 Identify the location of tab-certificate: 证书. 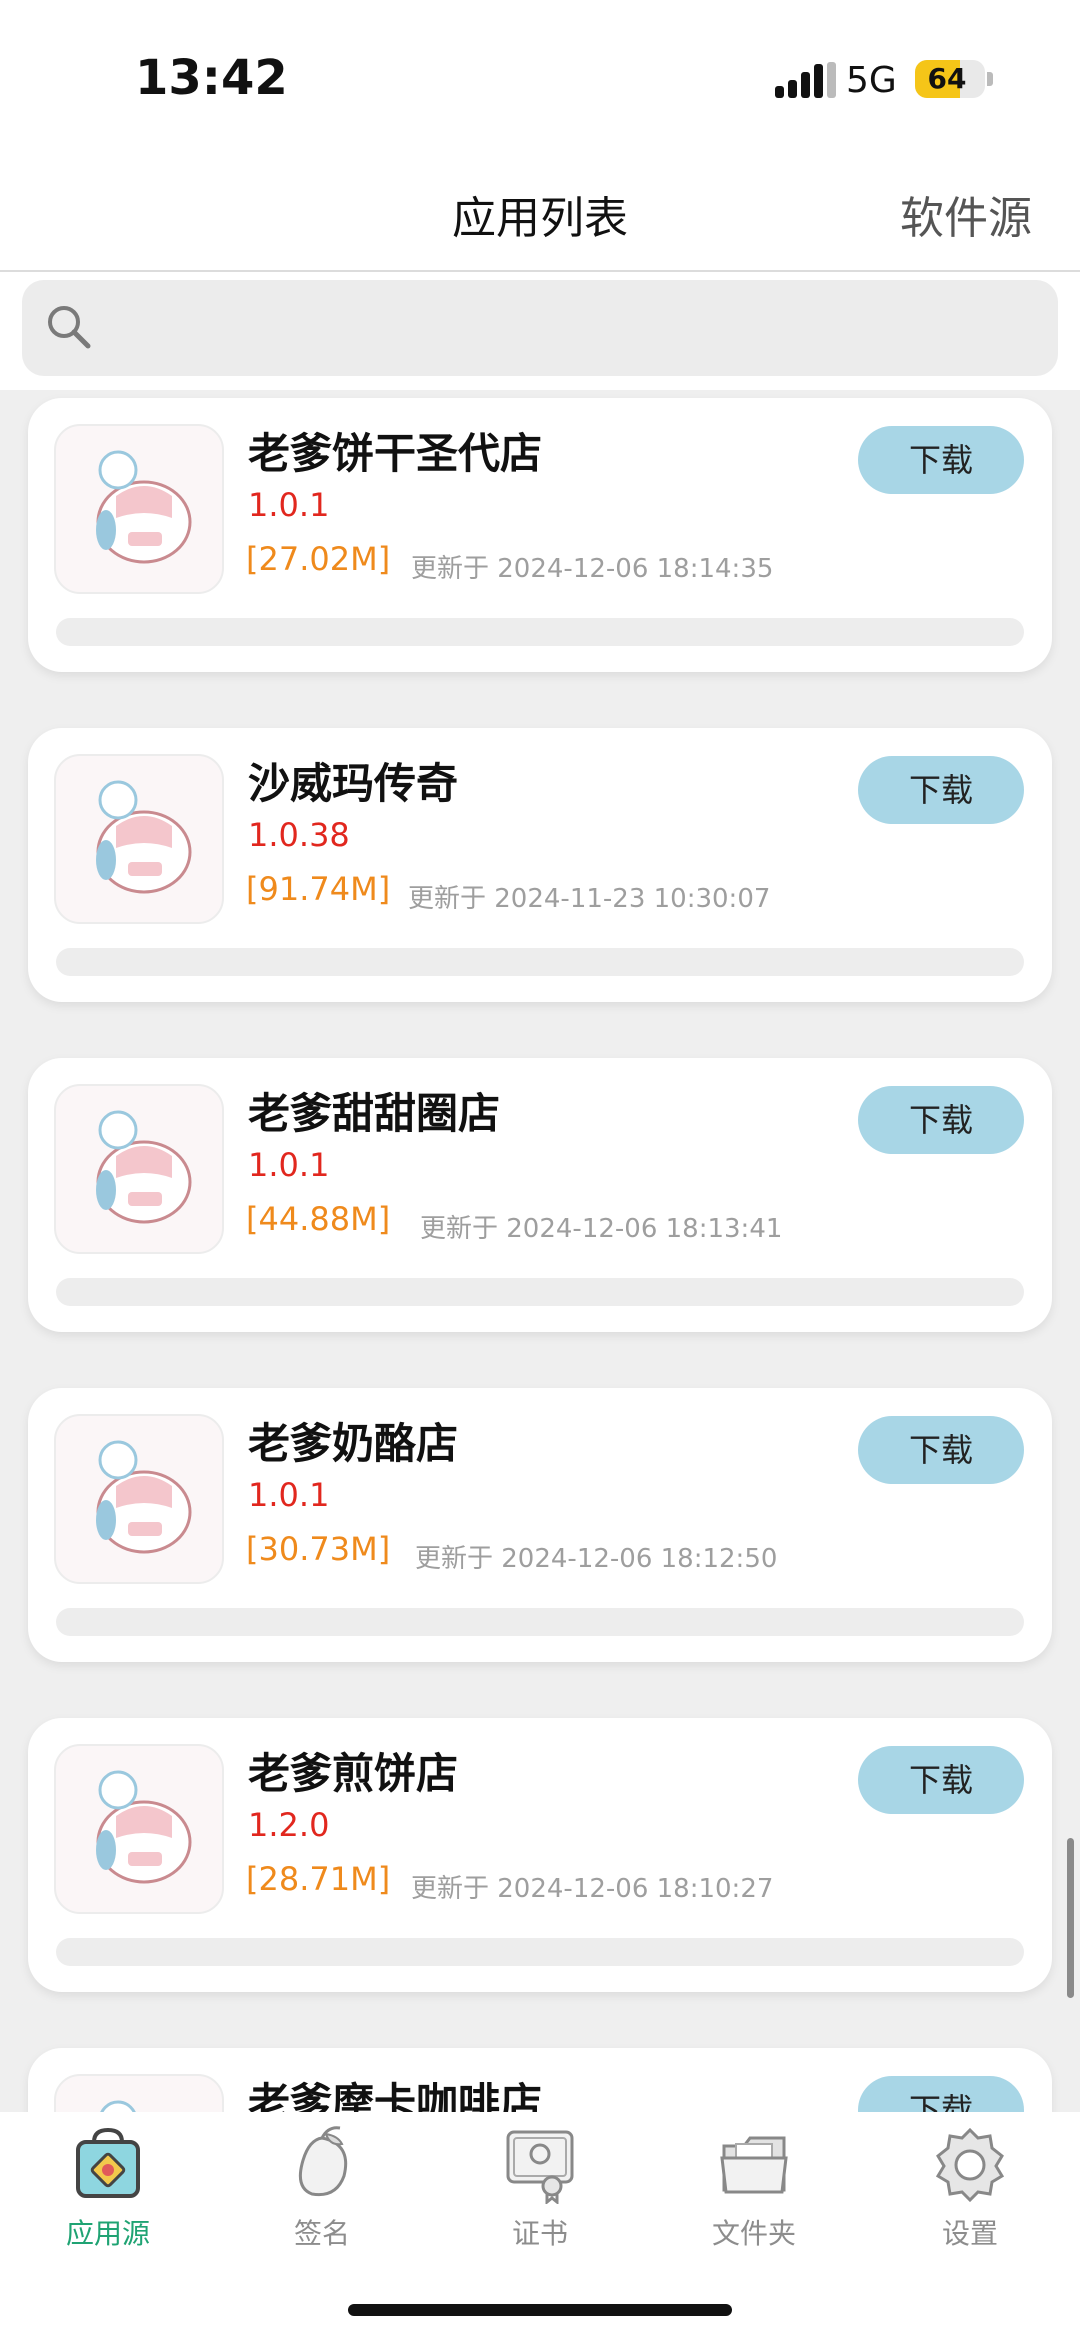
(540, 2199).